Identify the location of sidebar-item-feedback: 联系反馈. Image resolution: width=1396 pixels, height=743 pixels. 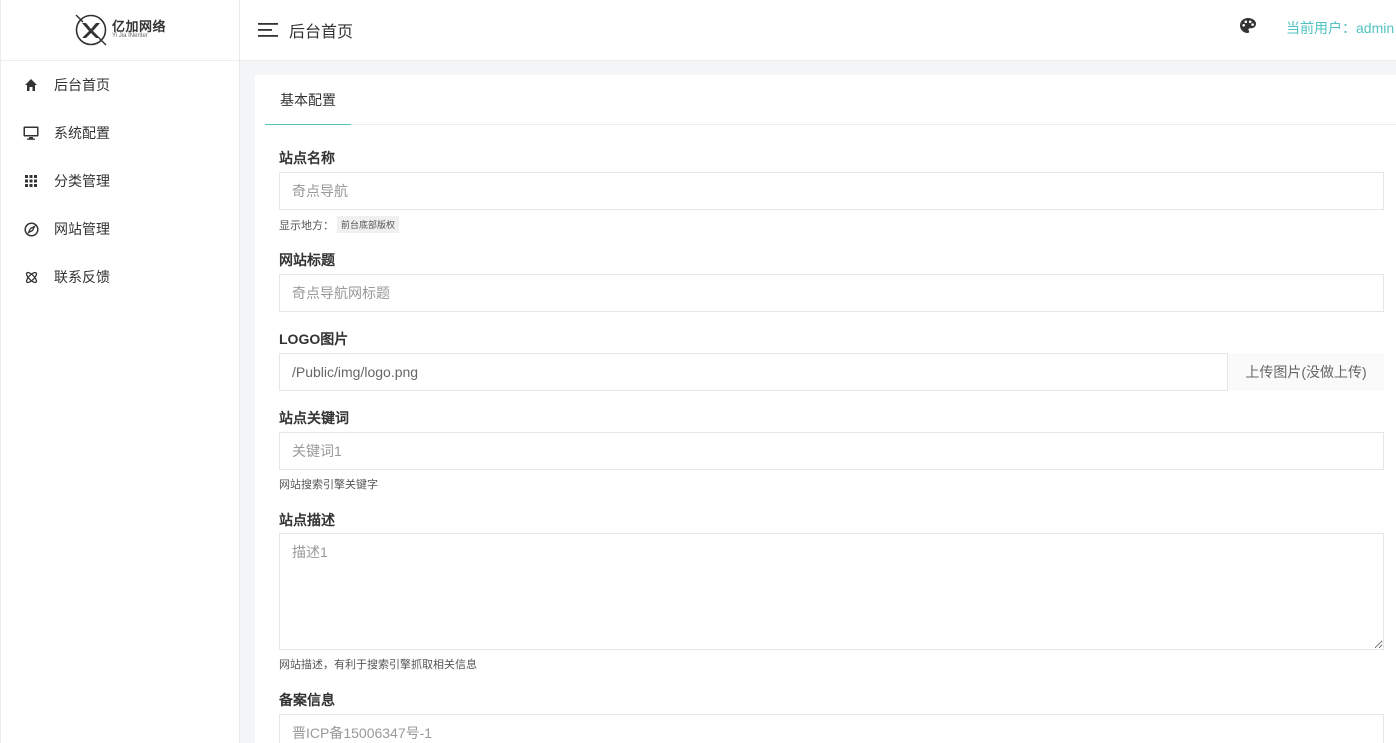
(120, 277).